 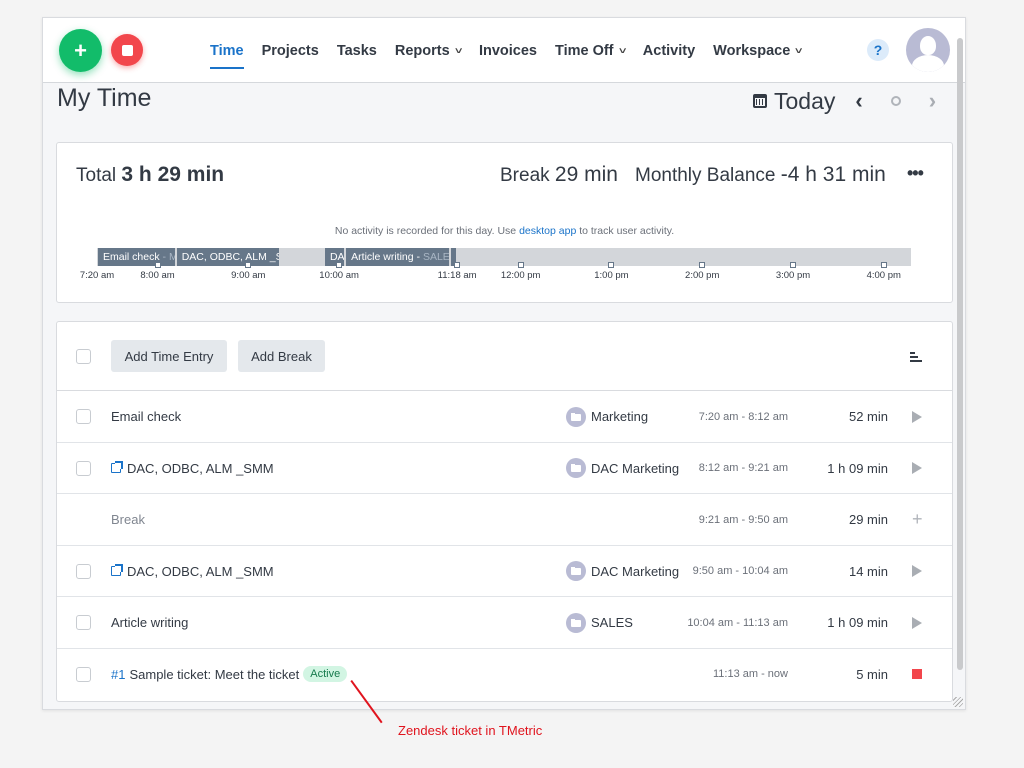 I want to click on balance-value: -4 h 31 min, so click(x=833, y=174).